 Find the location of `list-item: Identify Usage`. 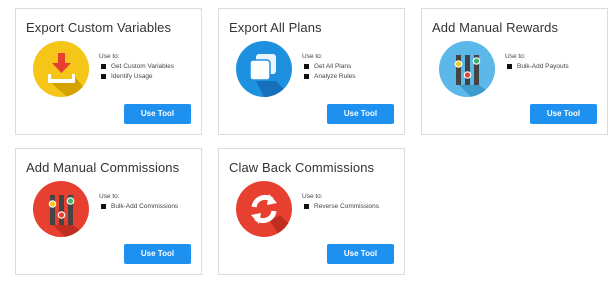

list-item: Identify Usage is located at coordinates (137, 77).